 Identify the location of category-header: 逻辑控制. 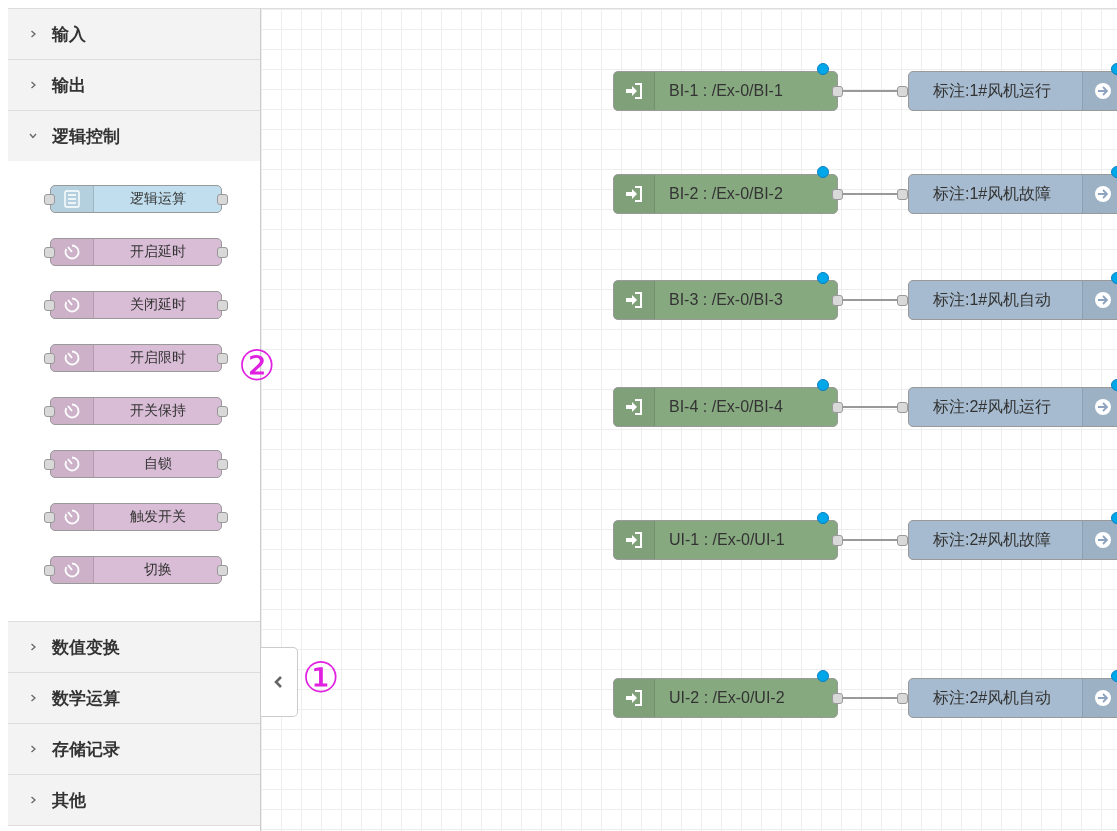
(134, 136).